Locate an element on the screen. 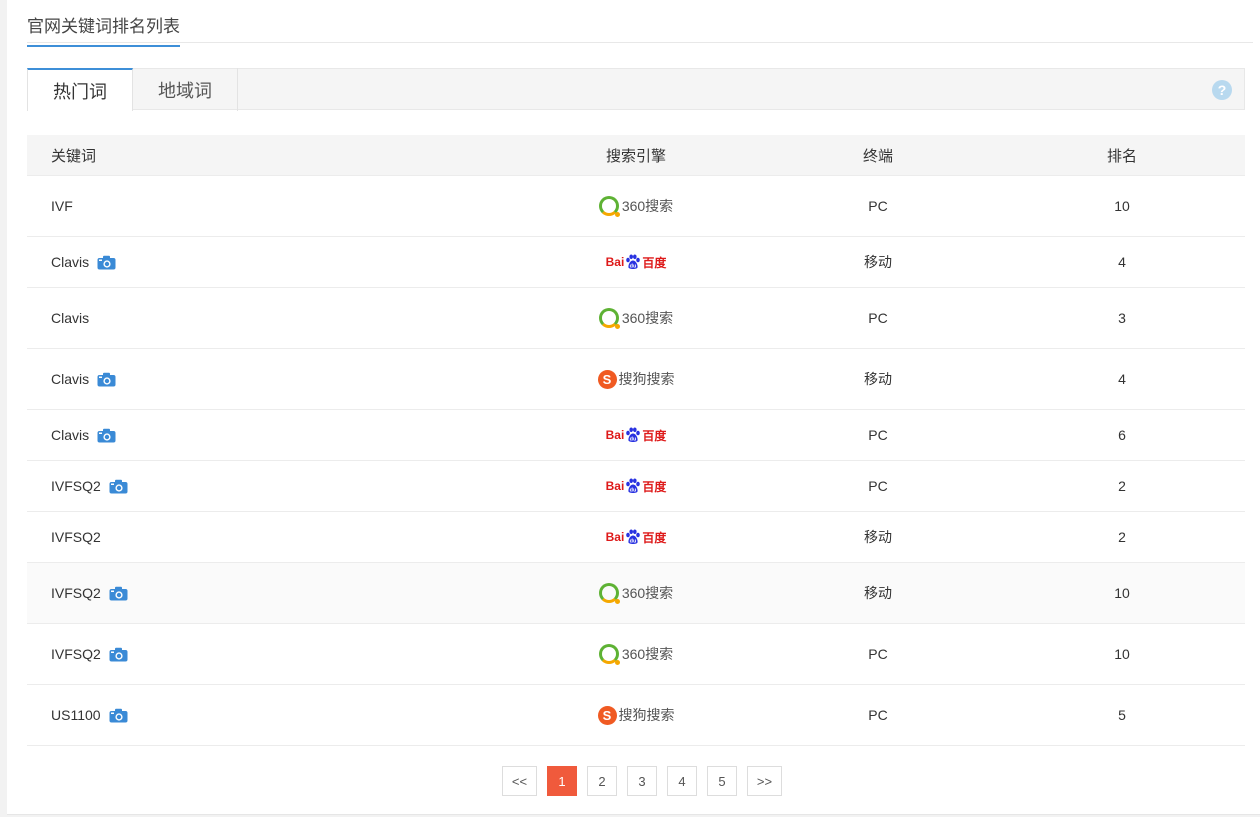 The image size is (1260, 817). prev-page-button: << is located at coordinates (519, 781).